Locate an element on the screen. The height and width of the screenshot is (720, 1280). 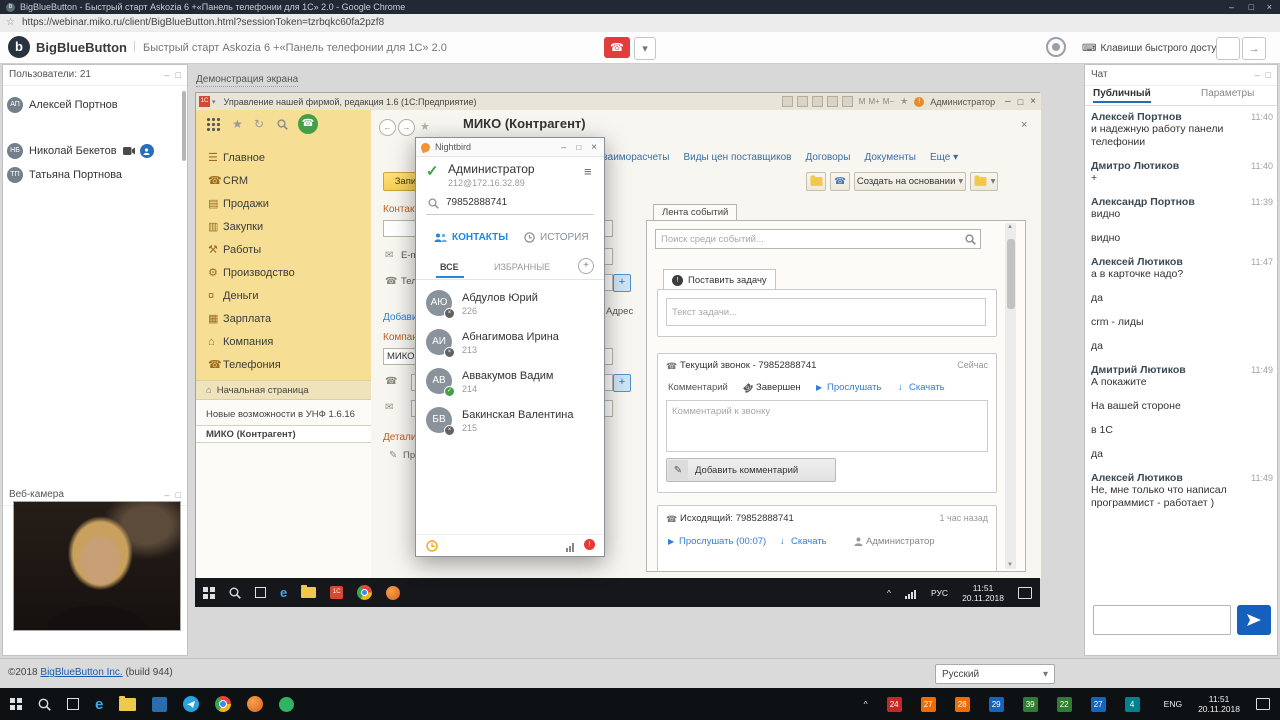
language-select: Русский ▾ is located at coordinates (995, 674).